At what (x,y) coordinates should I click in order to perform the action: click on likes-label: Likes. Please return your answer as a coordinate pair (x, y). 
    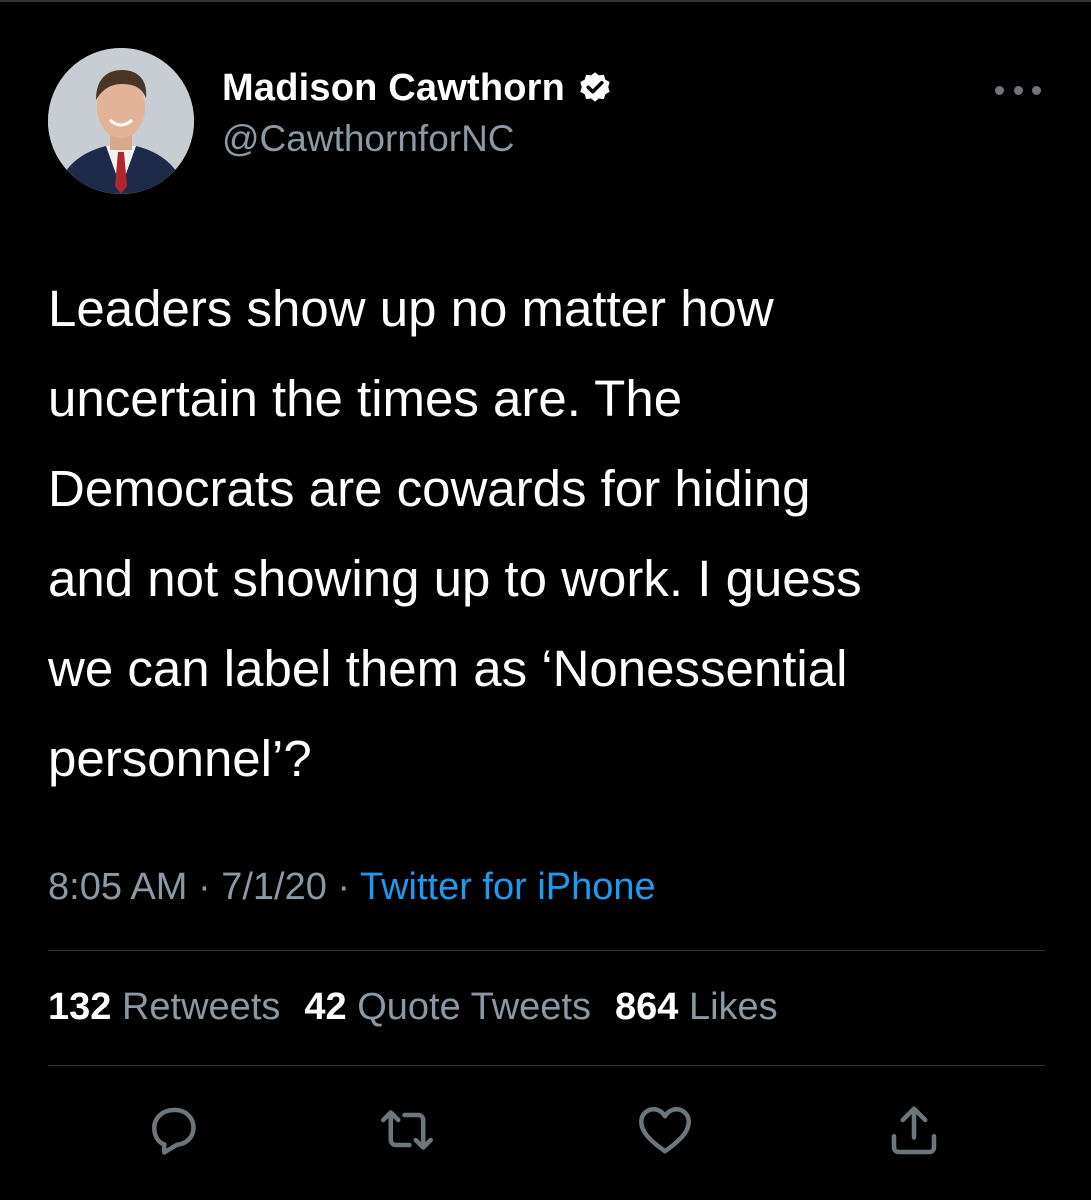
    Looking at the image, I should click on (733, 1007).